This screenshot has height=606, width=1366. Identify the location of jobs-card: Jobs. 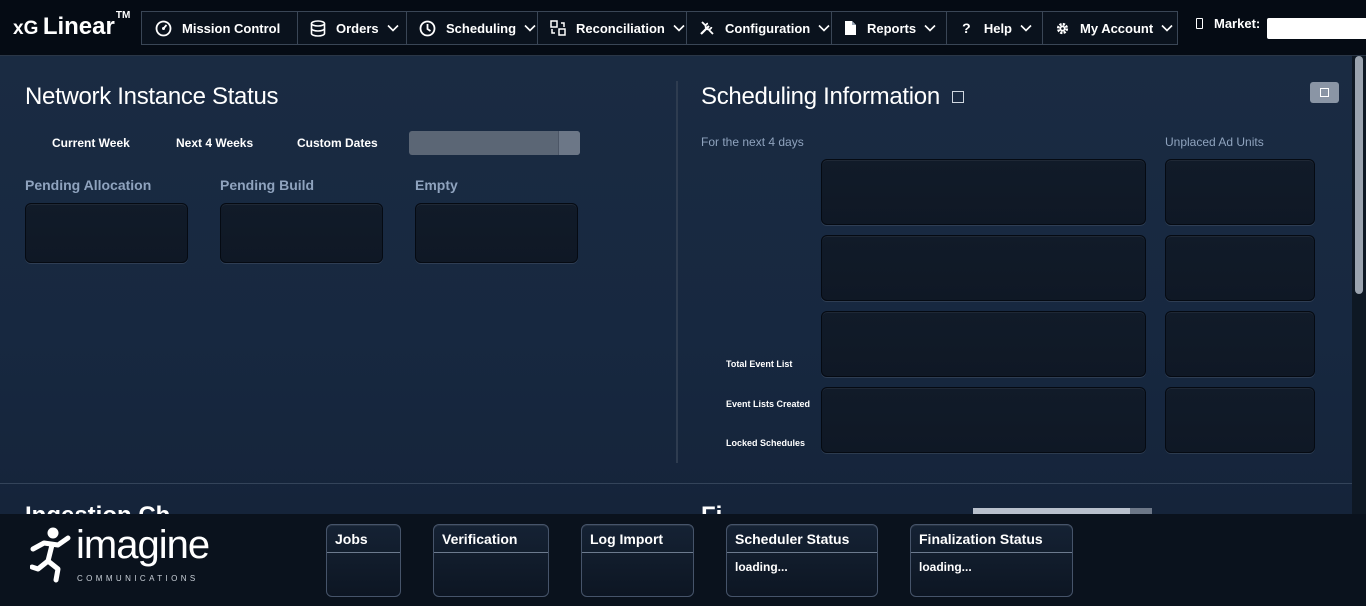
(363, 560).